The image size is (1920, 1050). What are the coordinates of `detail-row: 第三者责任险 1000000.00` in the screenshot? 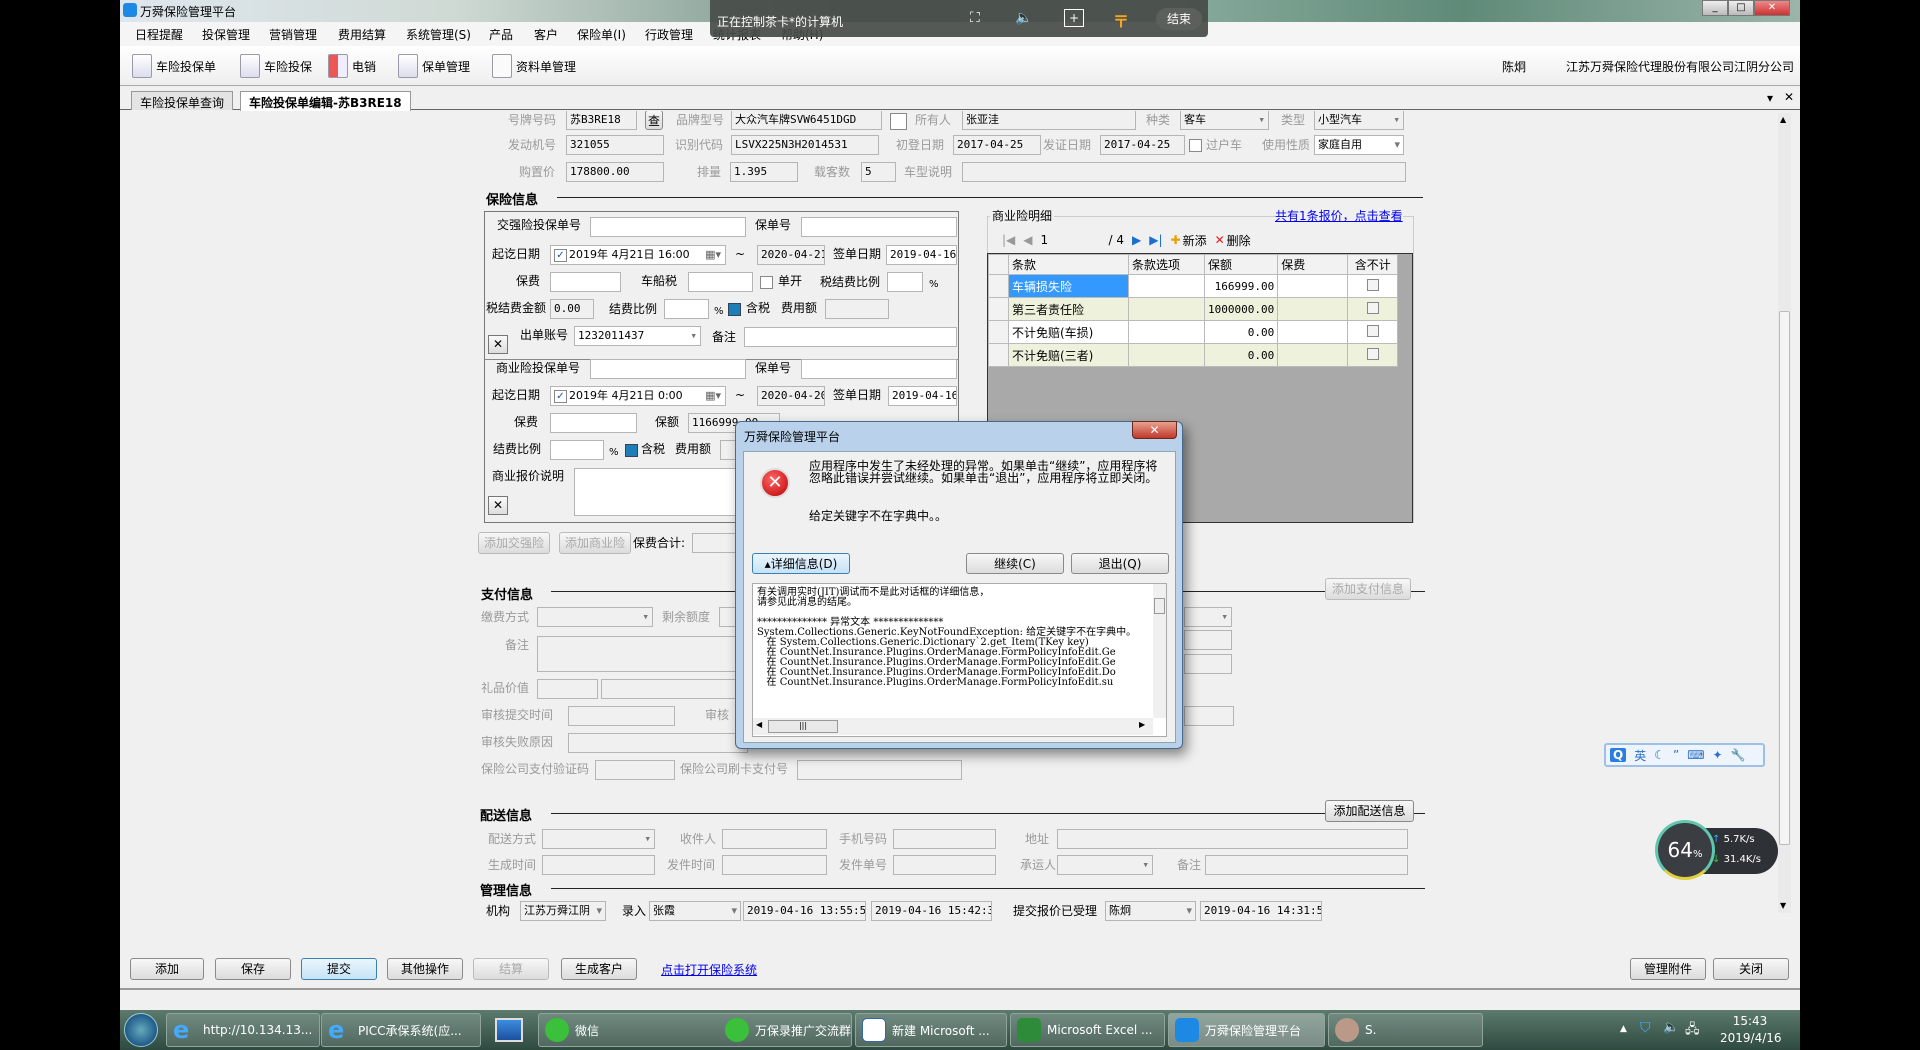 It's located at (1193, 309).